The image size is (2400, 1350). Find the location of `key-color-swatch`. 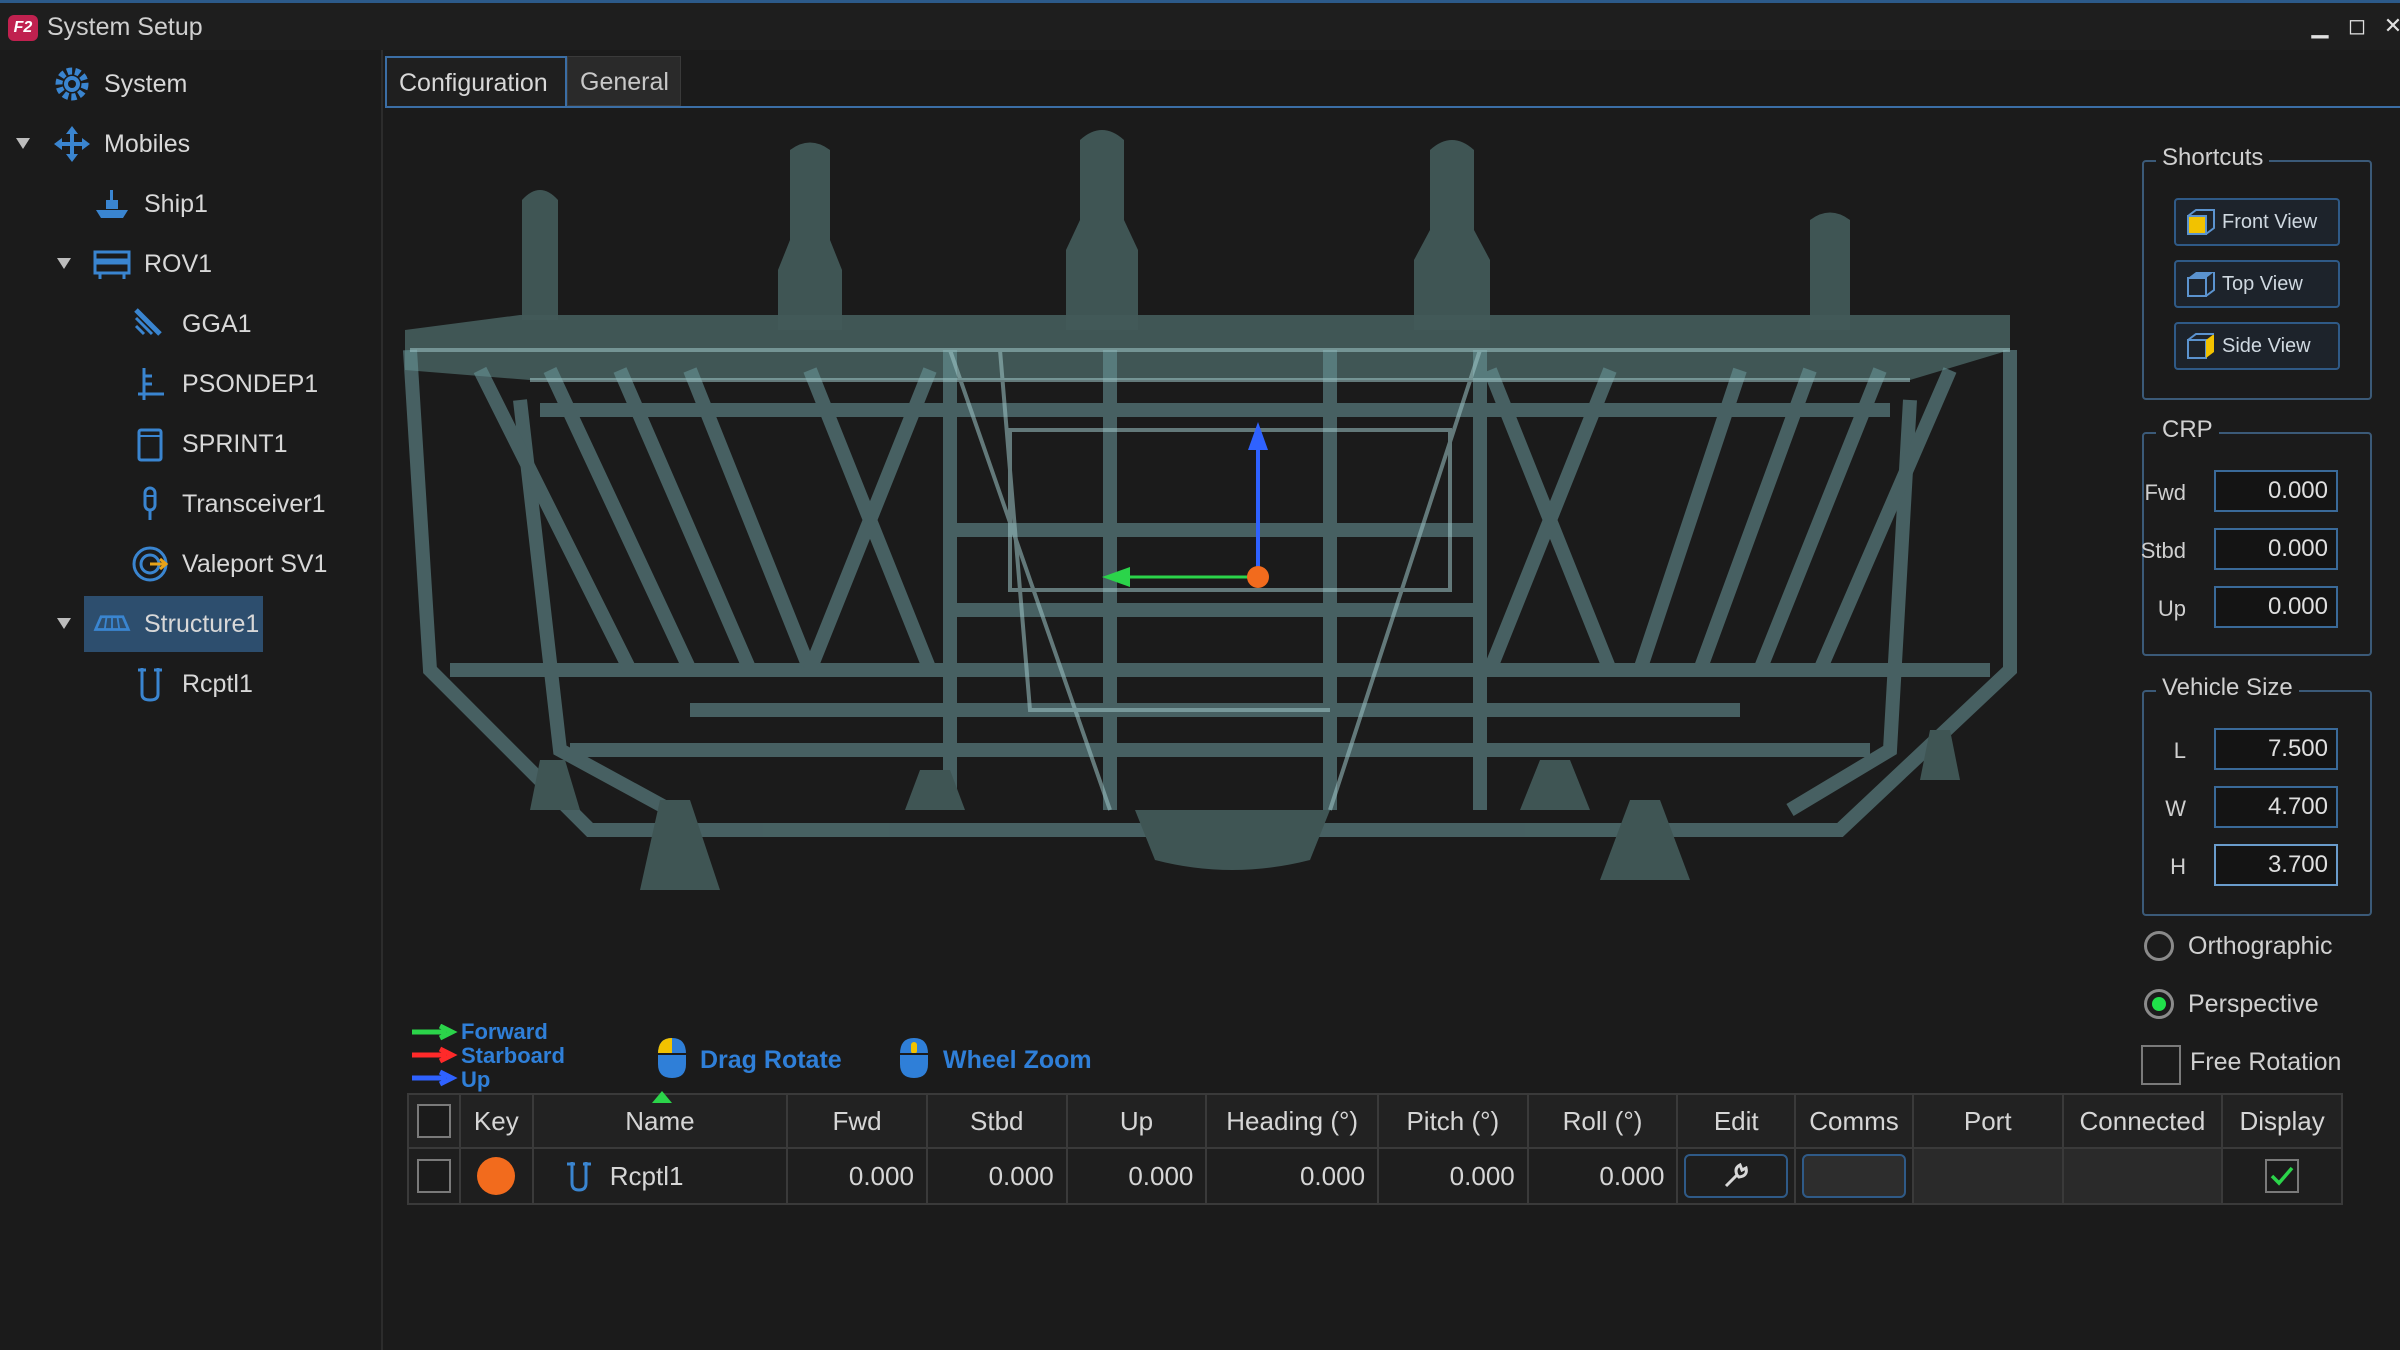

key-color-swatch is located at coordinates (496, 1176).